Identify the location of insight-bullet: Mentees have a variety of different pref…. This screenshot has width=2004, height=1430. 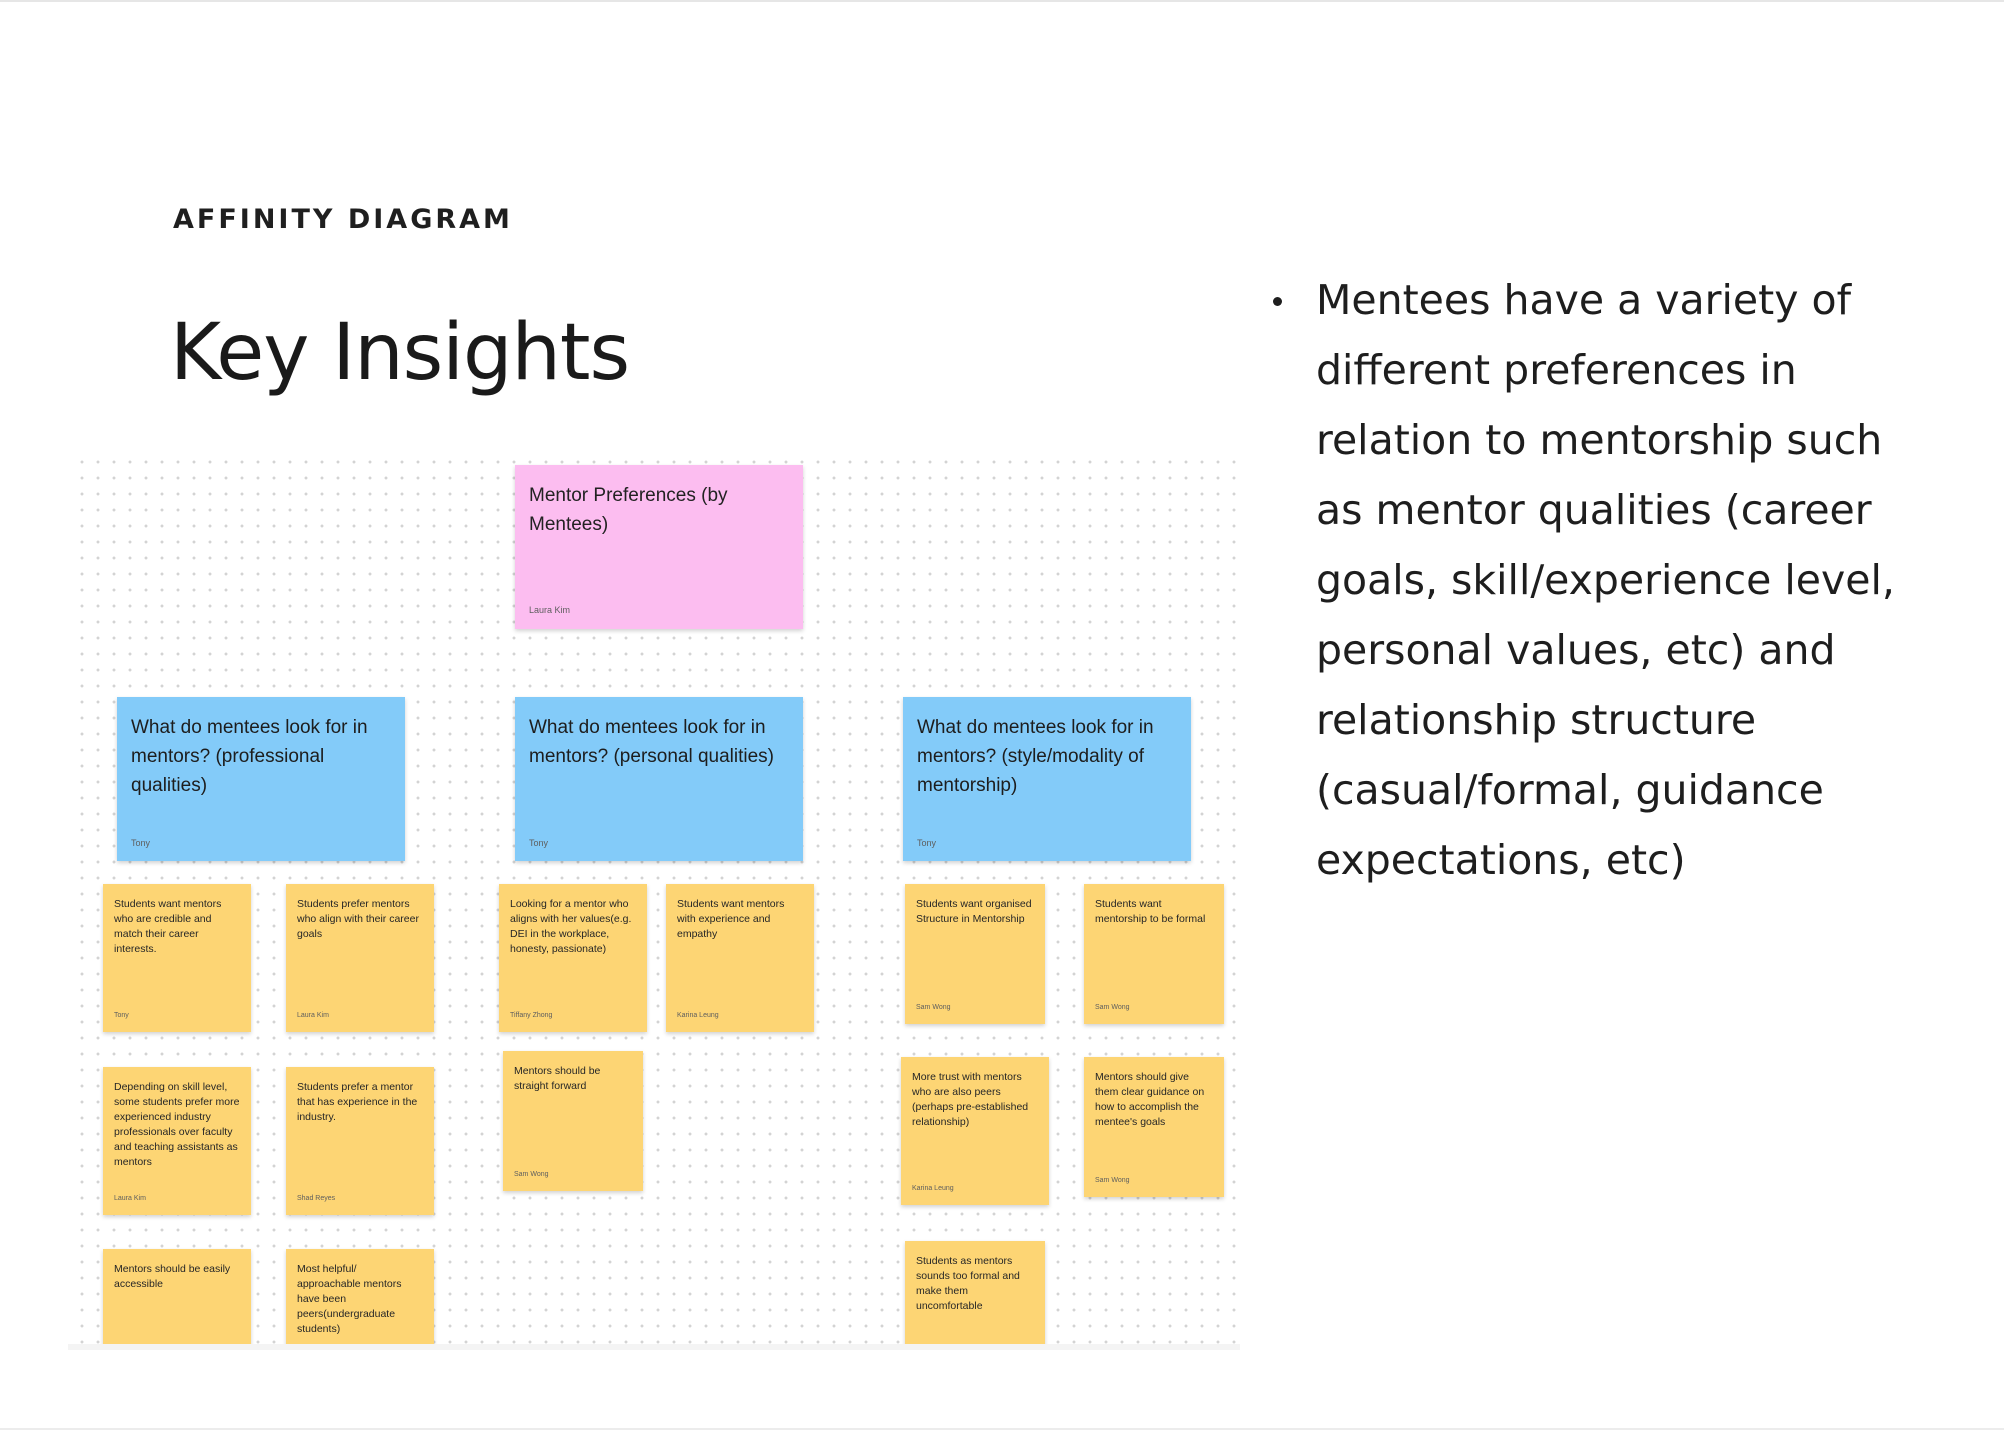
(1598, 580).